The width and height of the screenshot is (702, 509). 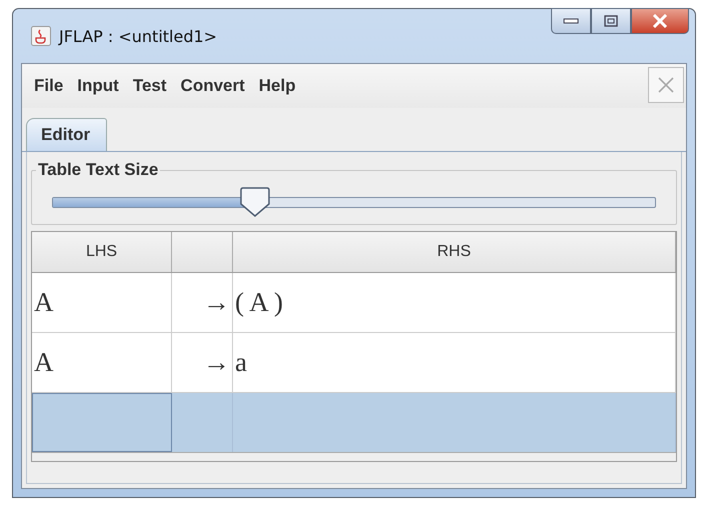 I want to click on minimize-button, so click(x=571, y=21).